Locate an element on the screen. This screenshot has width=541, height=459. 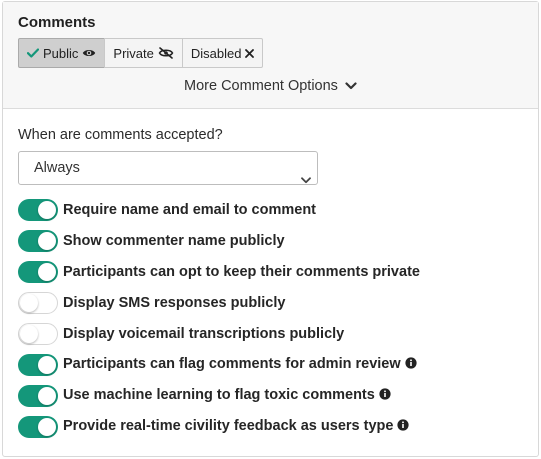
flag-admin-review-toggle is located at coordinates (38, 364).